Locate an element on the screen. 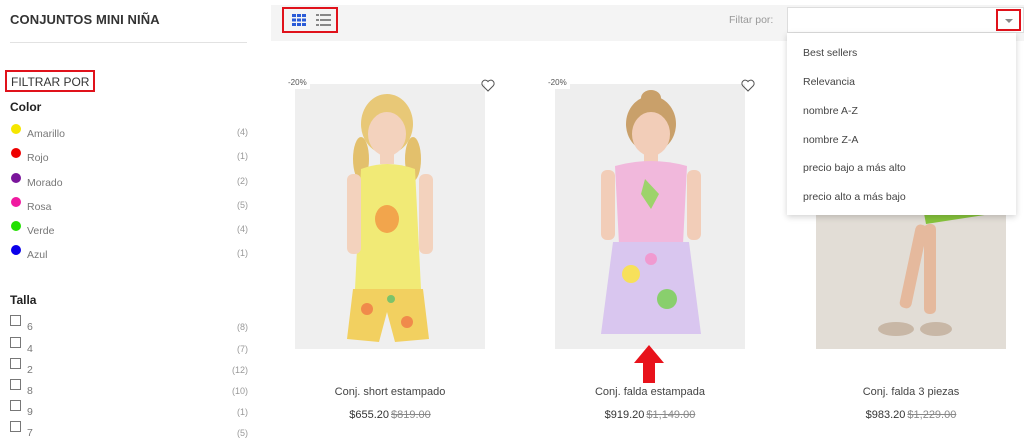  product-name: Conj. falda 3 piezas is located at coordinates (911, 392).